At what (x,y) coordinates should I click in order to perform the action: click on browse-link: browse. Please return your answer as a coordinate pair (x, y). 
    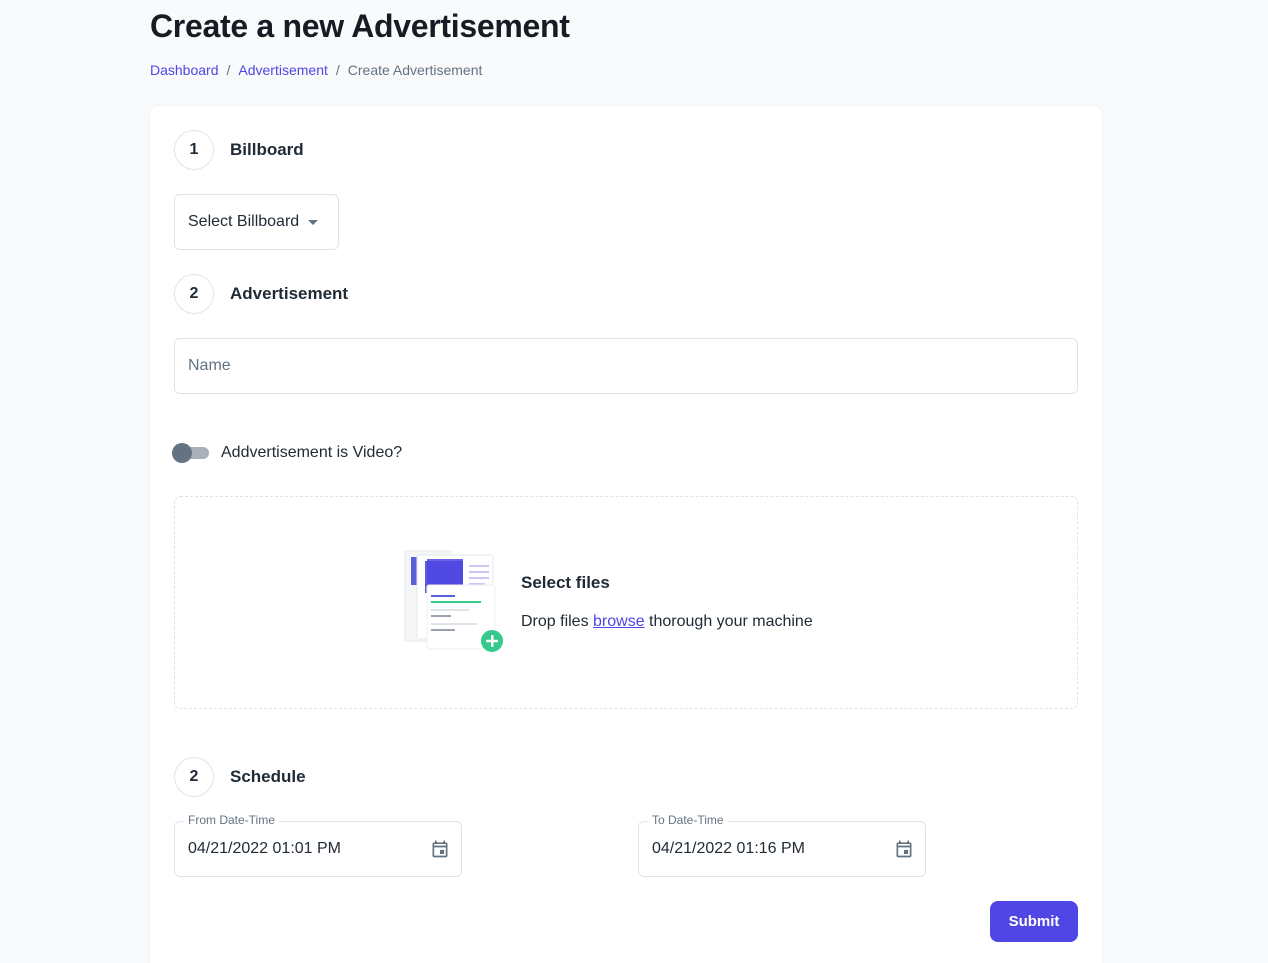
    Looking at the image, I should click on (619, 621).